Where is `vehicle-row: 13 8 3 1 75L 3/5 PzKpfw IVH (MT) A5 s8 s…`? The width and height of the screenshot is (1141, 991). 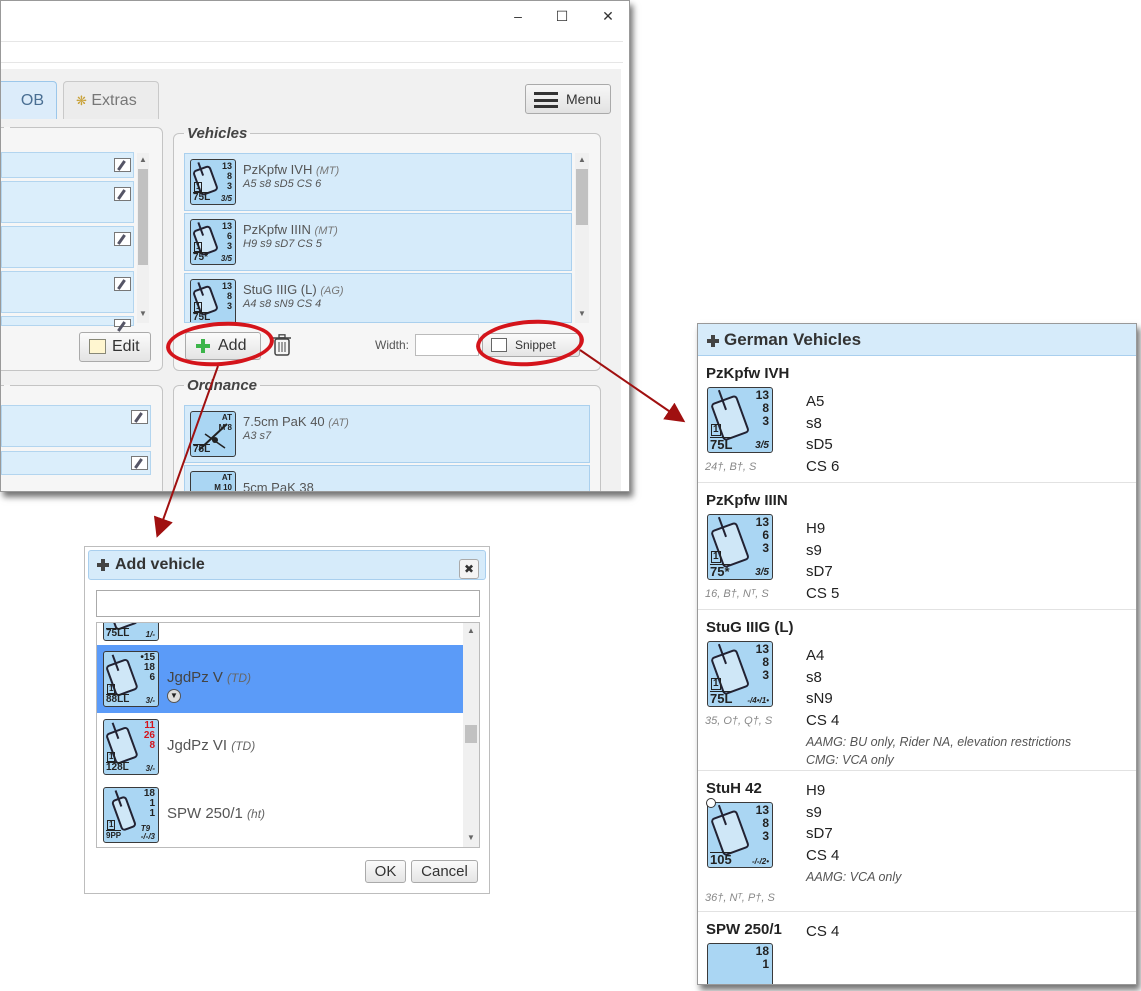 vehicle-row: 13 8 3 1 75L 3/5 PzKpfw IVH (MT) A5 s8 s… is located at coordinates (378, 182).